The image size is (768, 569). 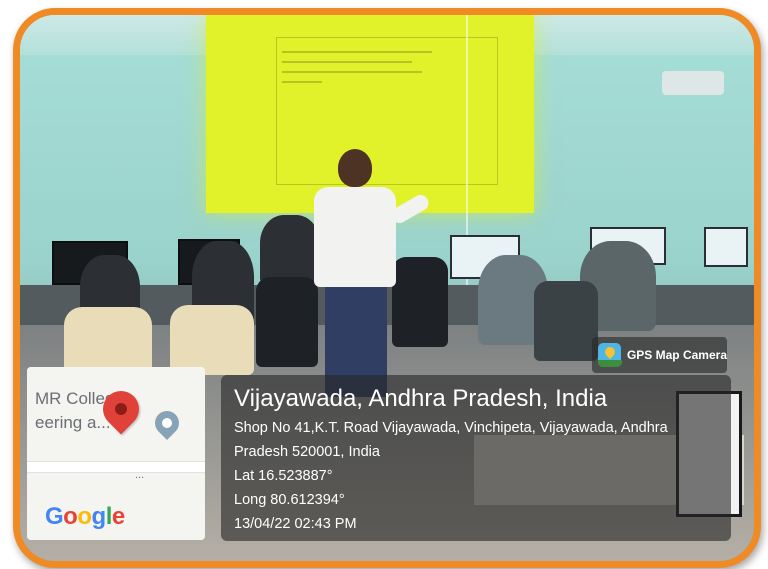 What do you see at coordinates (290, 250) in the screenshot?
I see `student` at bounding box center [290, 250].